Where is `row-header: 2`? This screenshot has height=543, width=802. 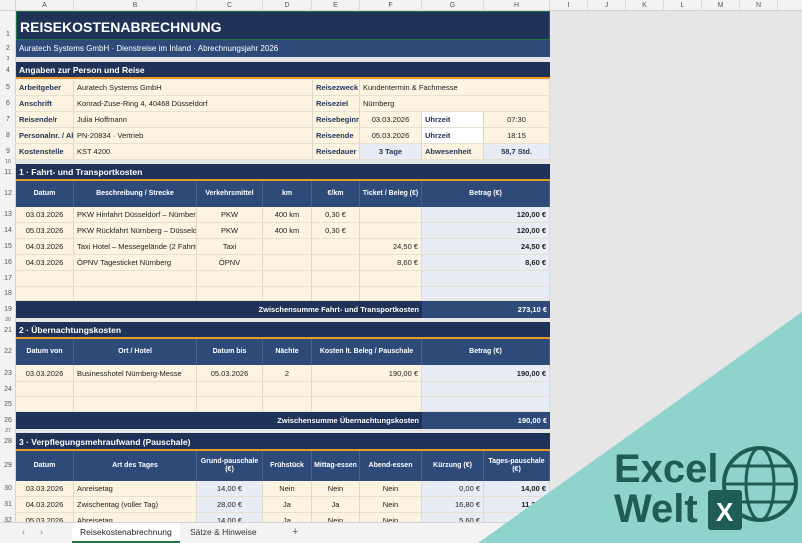
row-header: 2 is located at coordinates (7, 48).